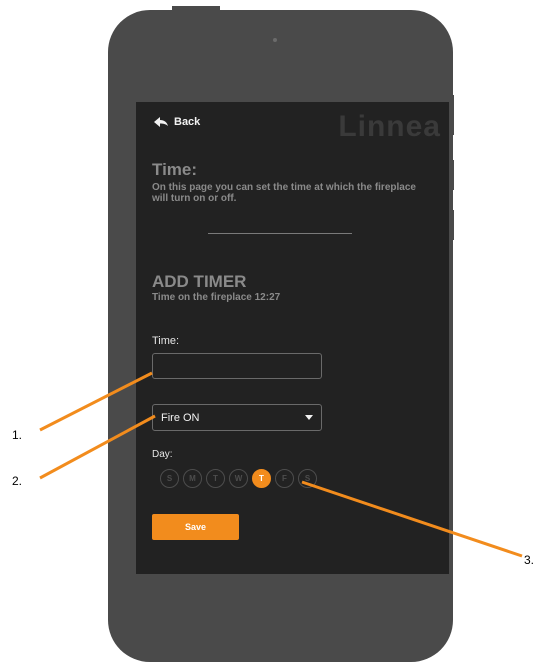 This screenshot has width=538, height=664. I want to click on callout-label-2: 2., so click(17, 481).